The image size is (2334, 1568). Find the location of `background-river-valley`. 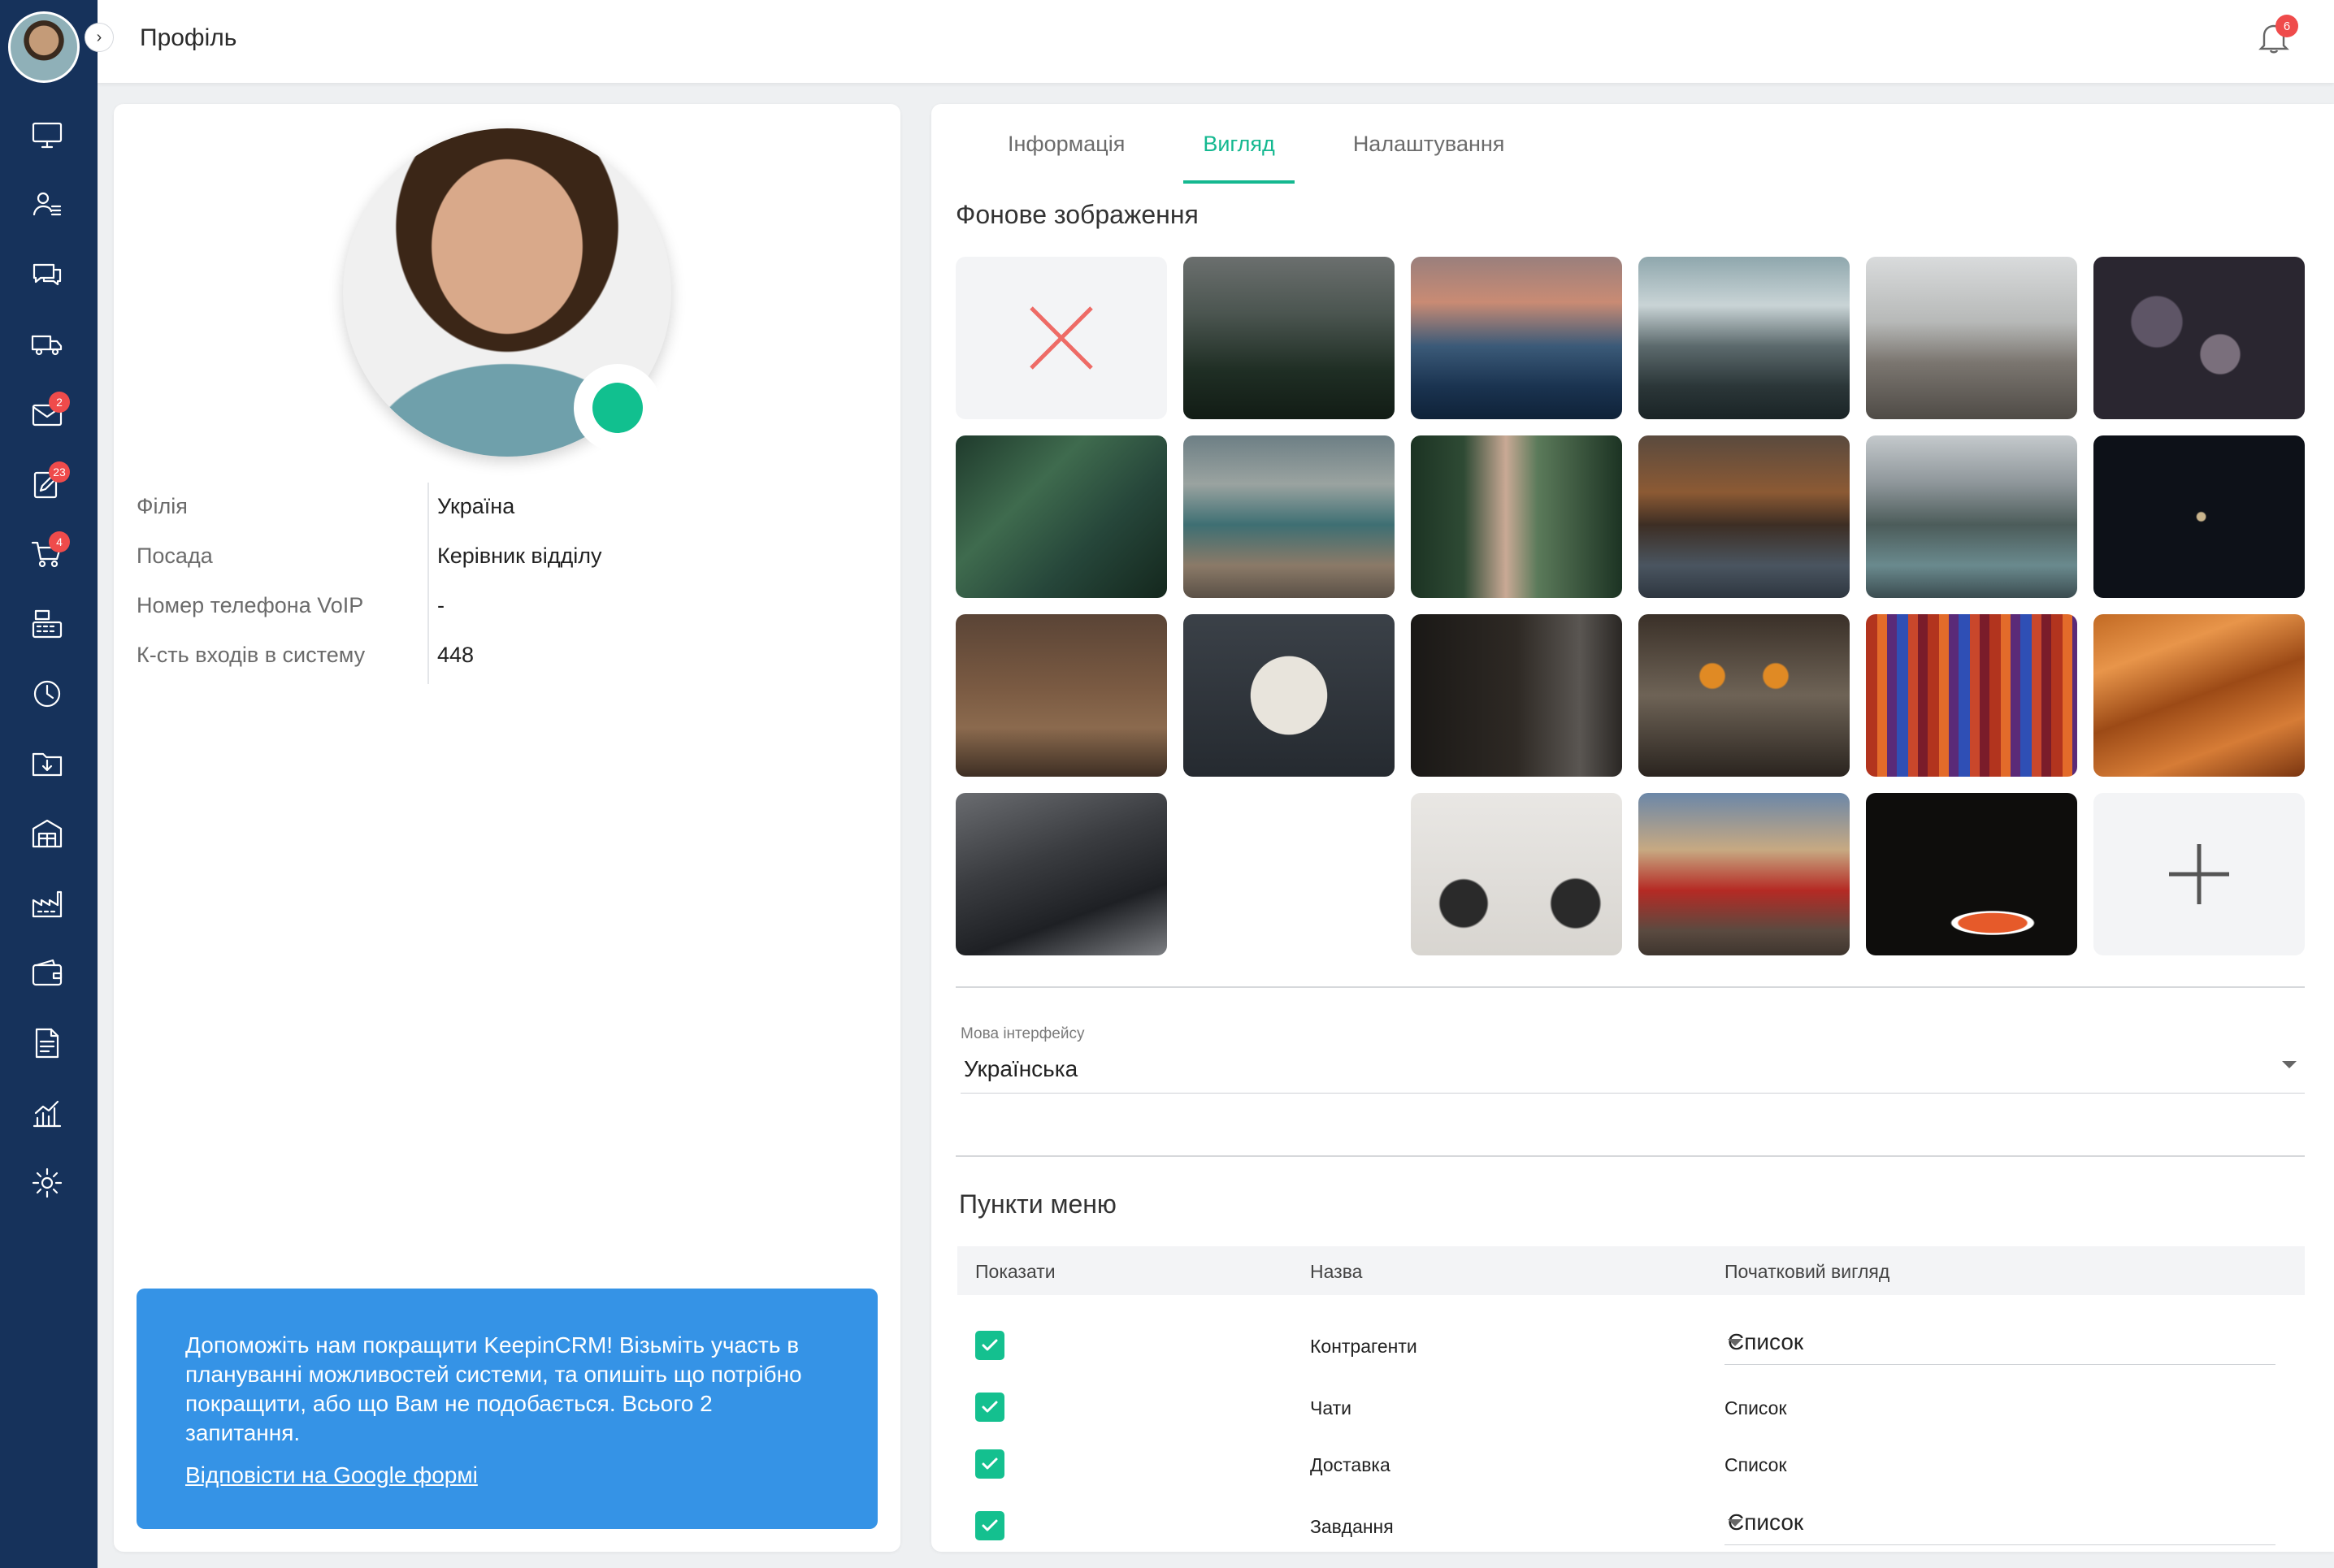

background-river-valley is located at coordinates (1289, 516).